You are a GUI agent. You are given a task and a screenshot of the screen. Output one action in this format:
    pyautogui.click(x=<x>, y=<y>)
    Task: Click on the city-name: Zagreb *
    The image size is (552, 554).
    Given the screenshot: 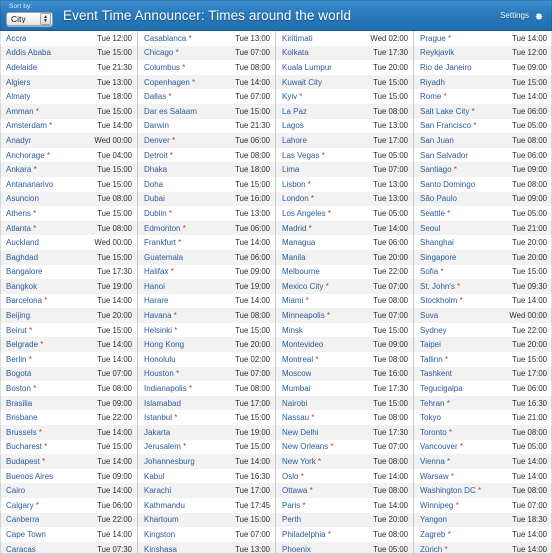 What is the action you would take?
    pyautogui.click(x=435, y=534)
    